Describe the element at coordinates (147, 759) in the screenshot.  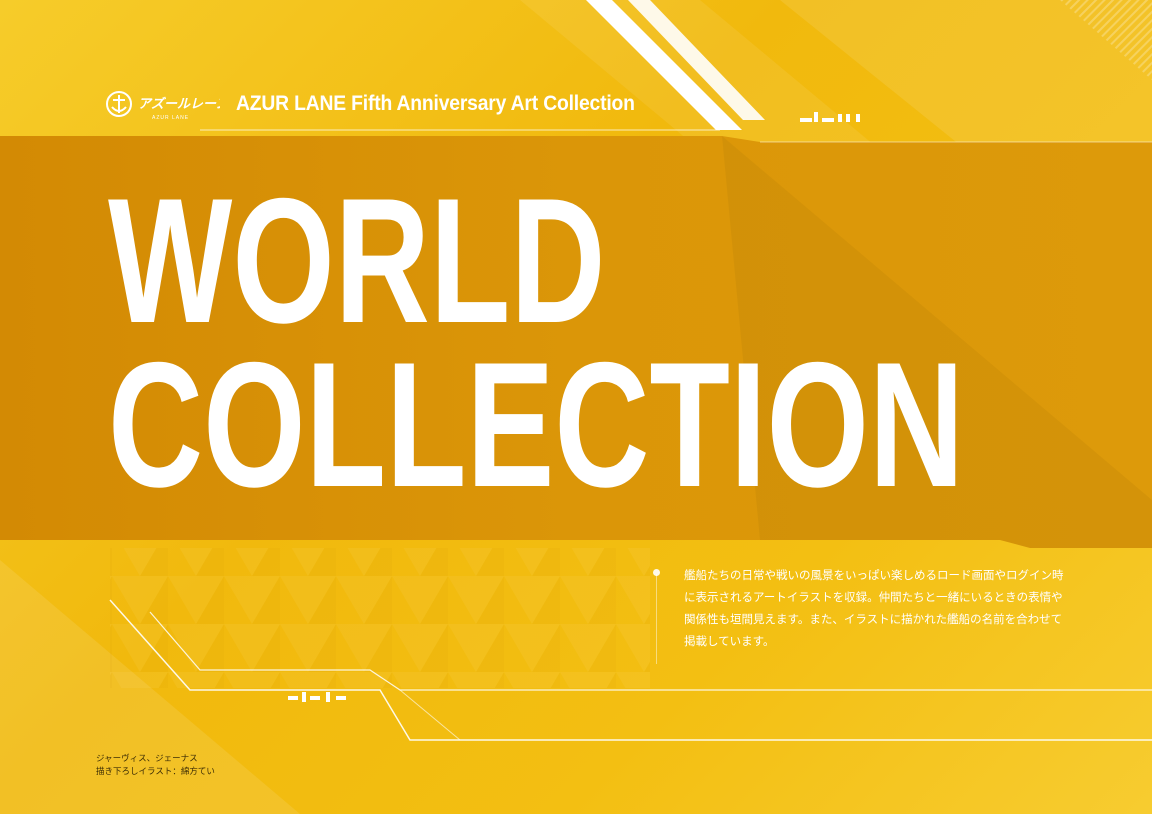
I see `credit-characters: ジャーヴィス、ジェーナス` at that location.